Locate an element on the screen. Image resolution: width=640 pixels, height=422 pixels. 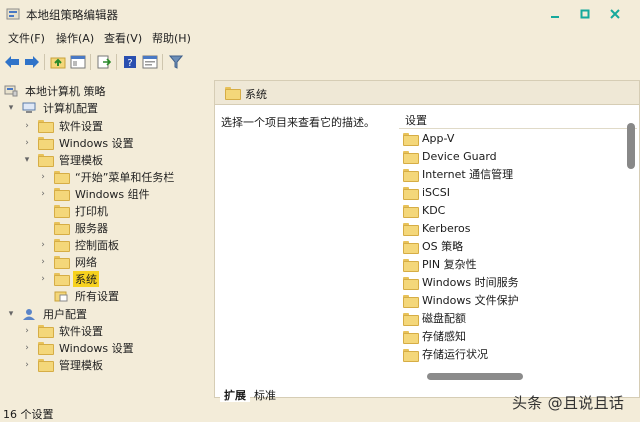
title-bar: 本地组策略编辑器 is located at coordinates (320, 14).